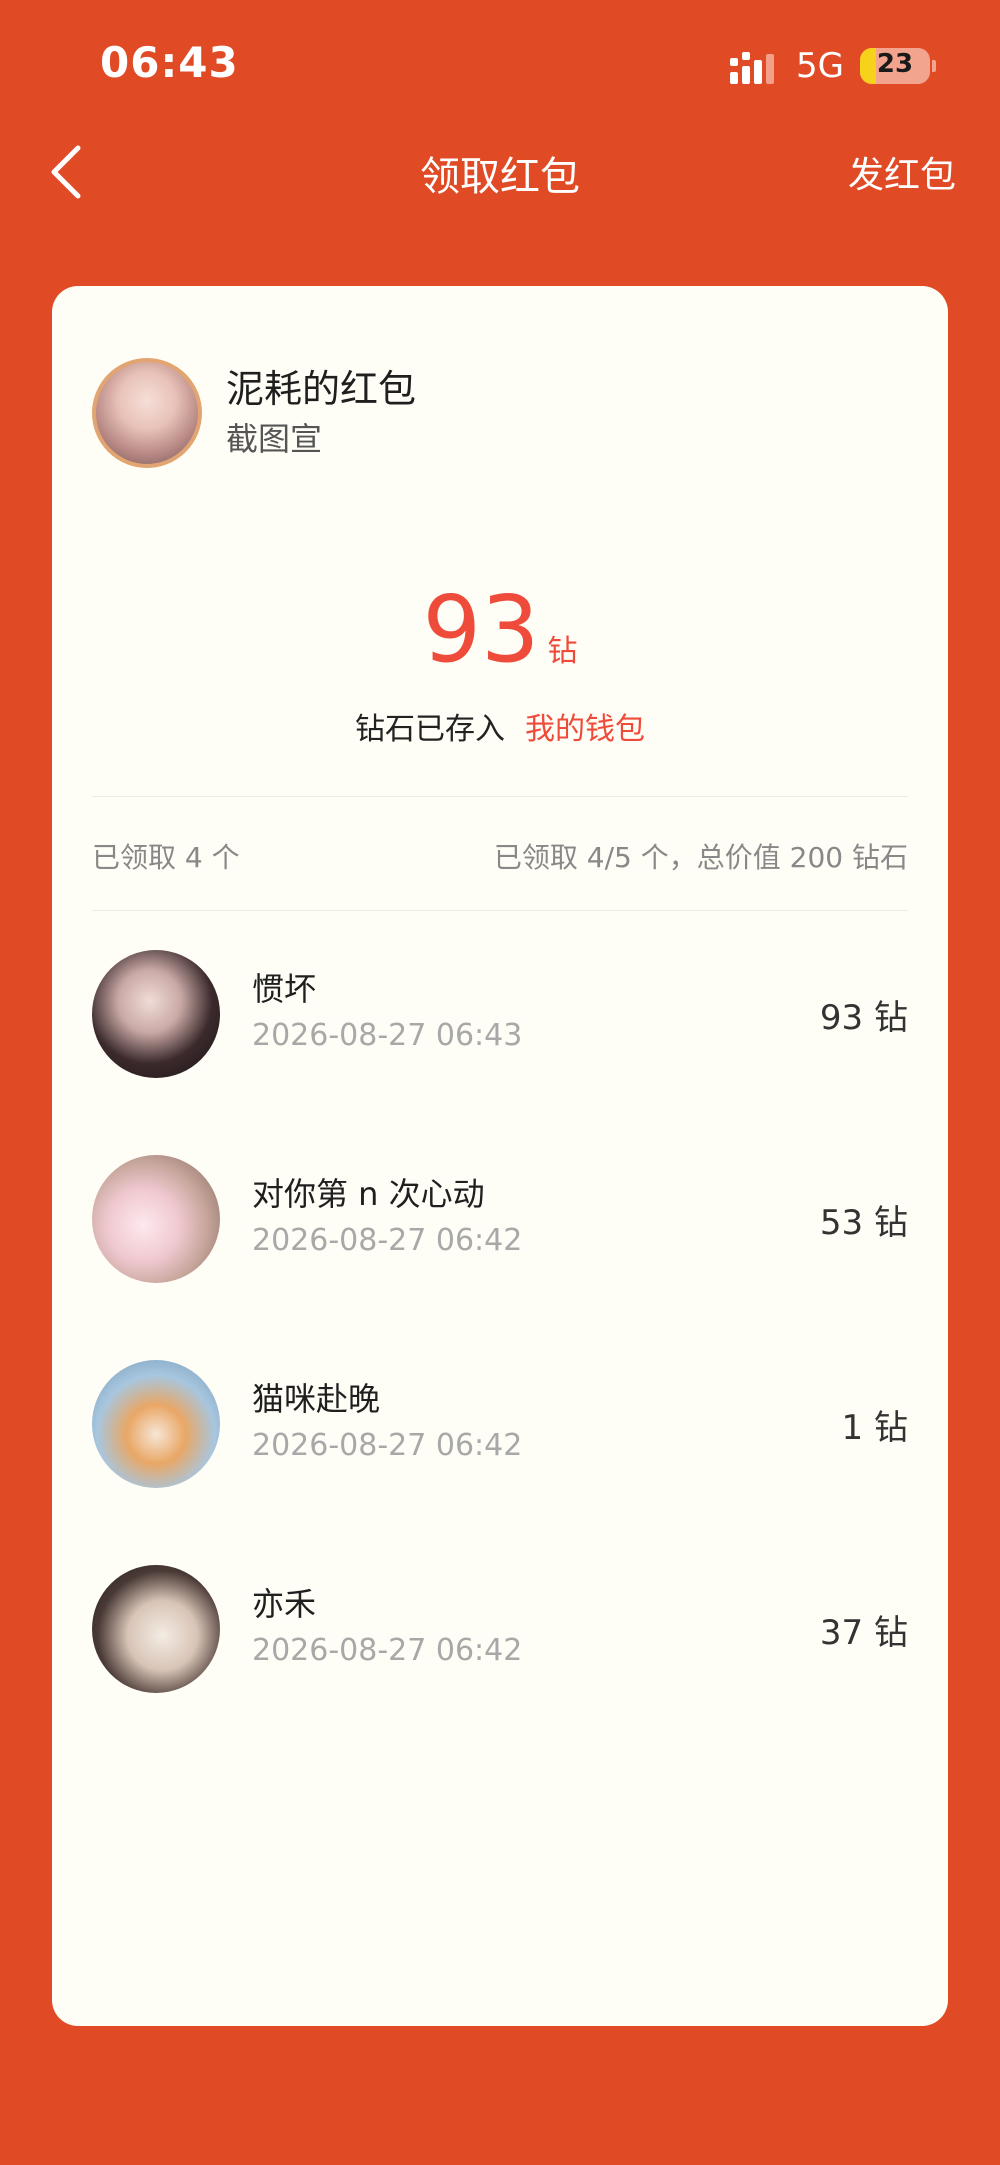  I want to click on battery-level: 23, so click(895, 64).